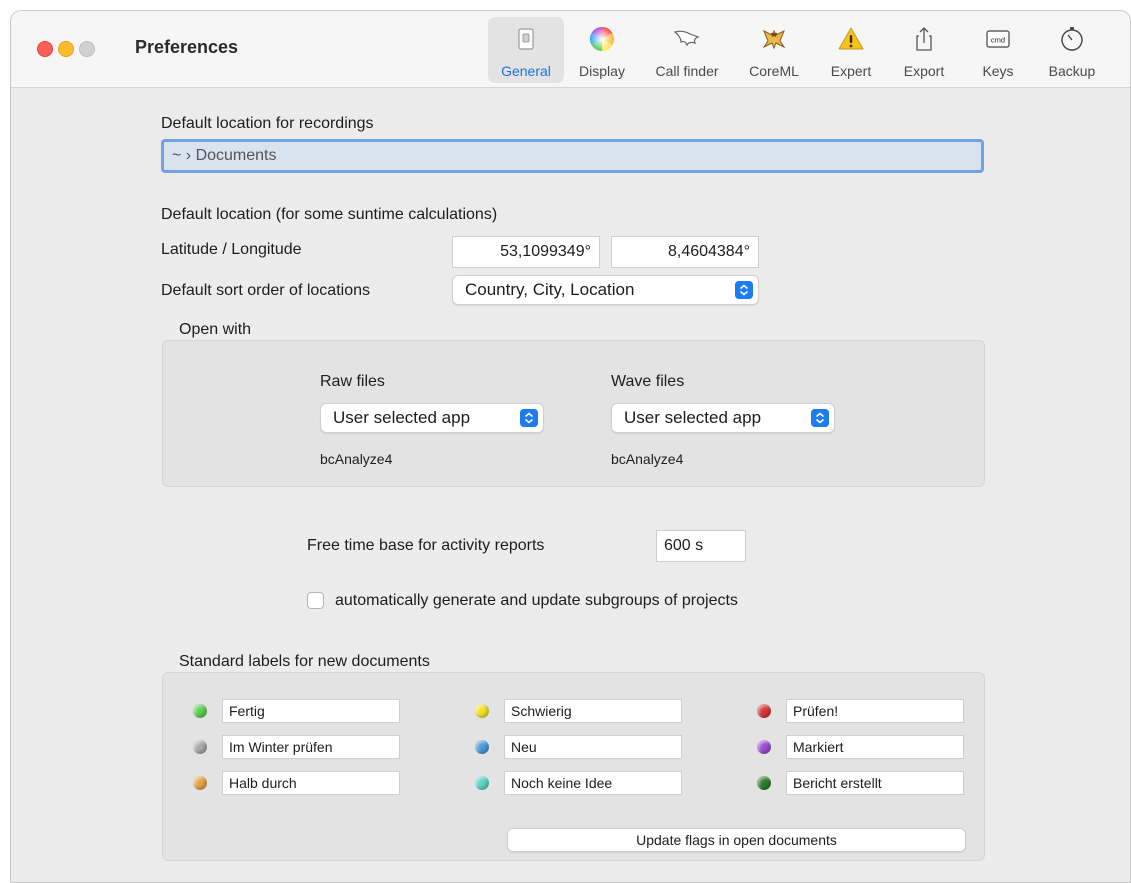 This screenshot has height=883, width=1131. I want to click on recordings-location-label: Default location for recordings, so click(267, 123).